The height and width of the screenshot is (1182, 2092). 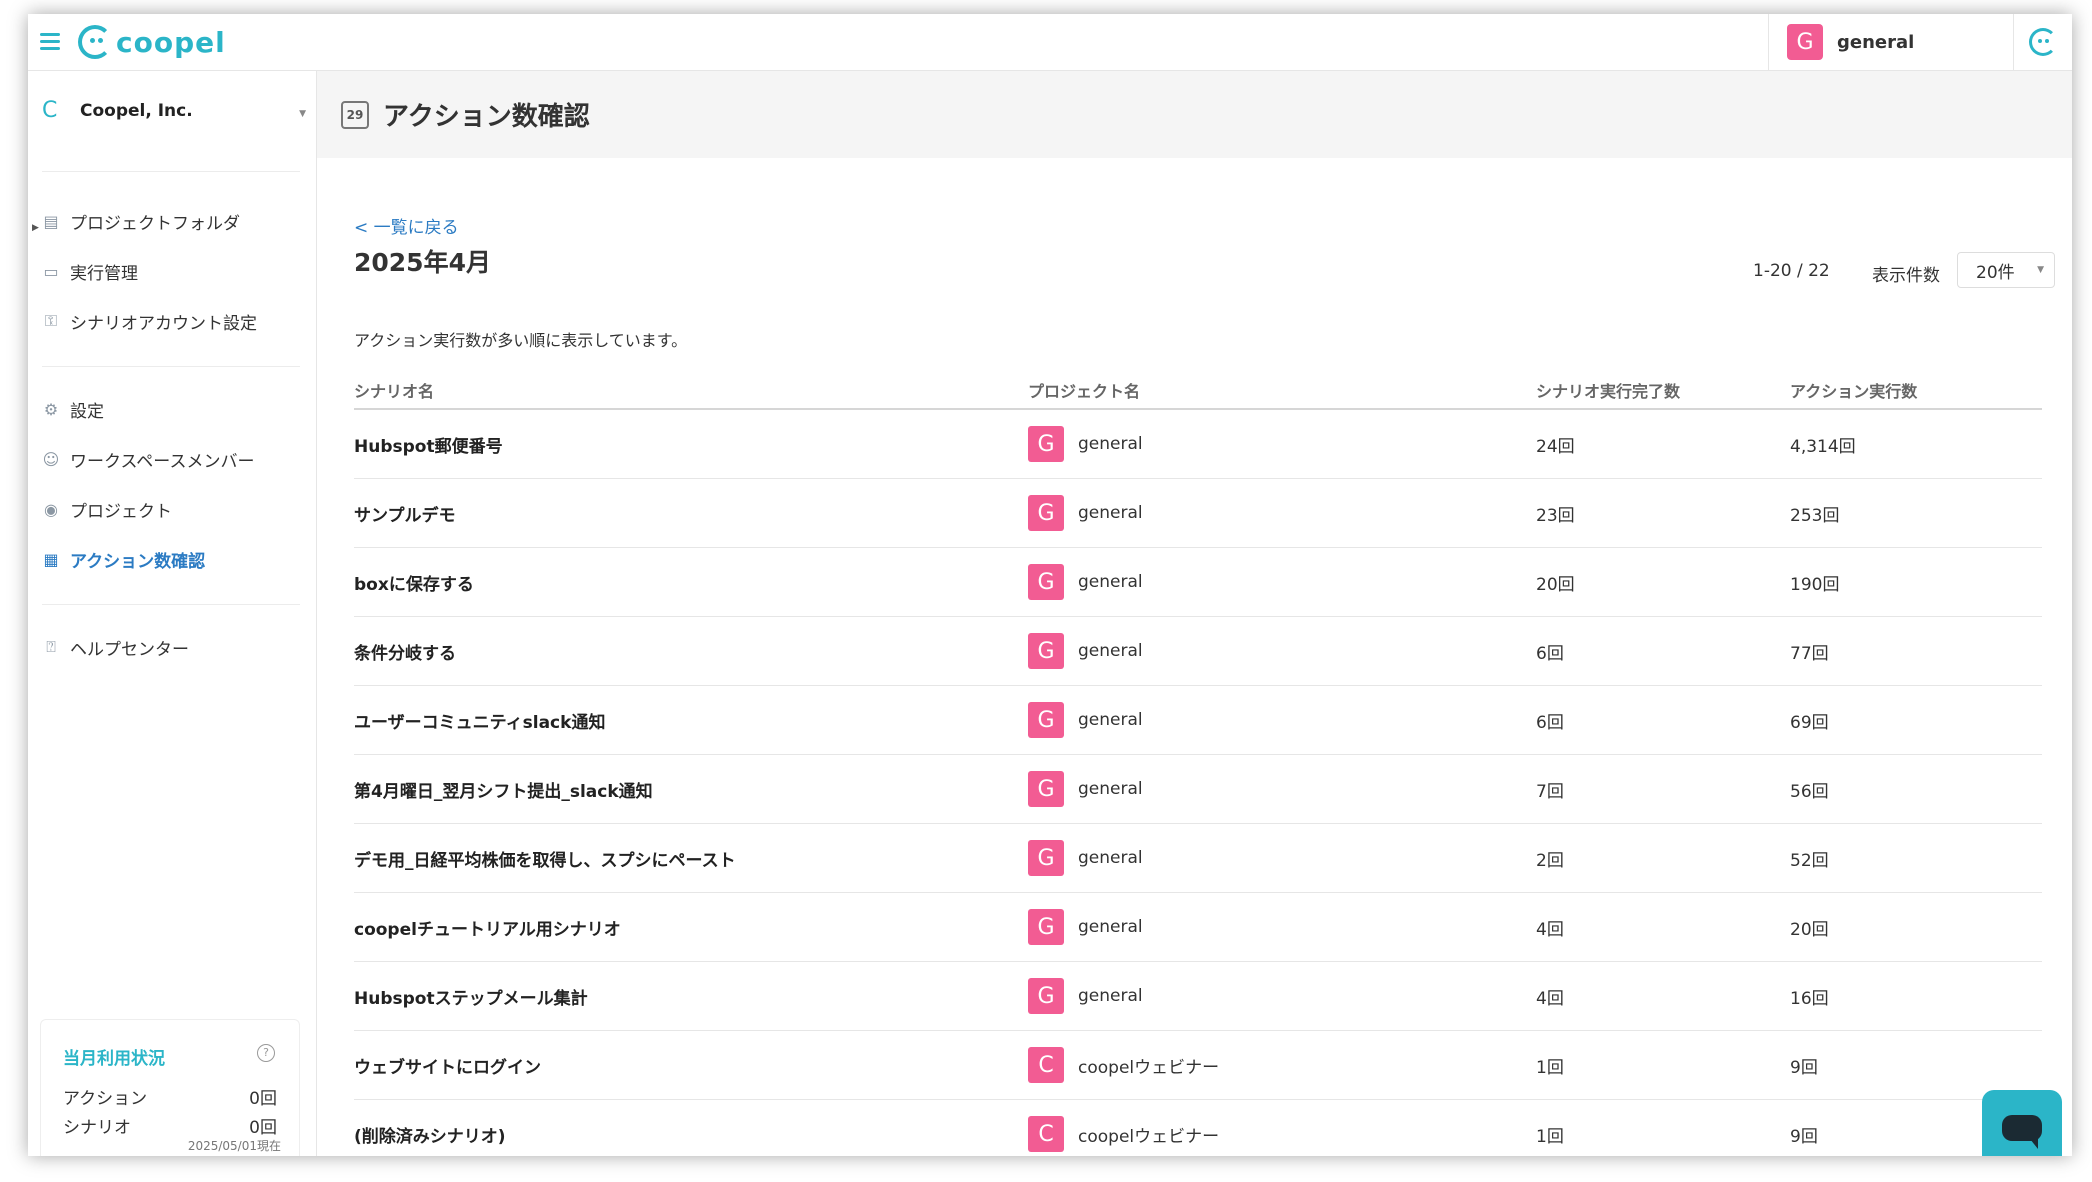 What do you see at coordinates (414, 582) in the screenshot?
I see `scenario-name: boxに保存する` at bounding box center [414, 582].